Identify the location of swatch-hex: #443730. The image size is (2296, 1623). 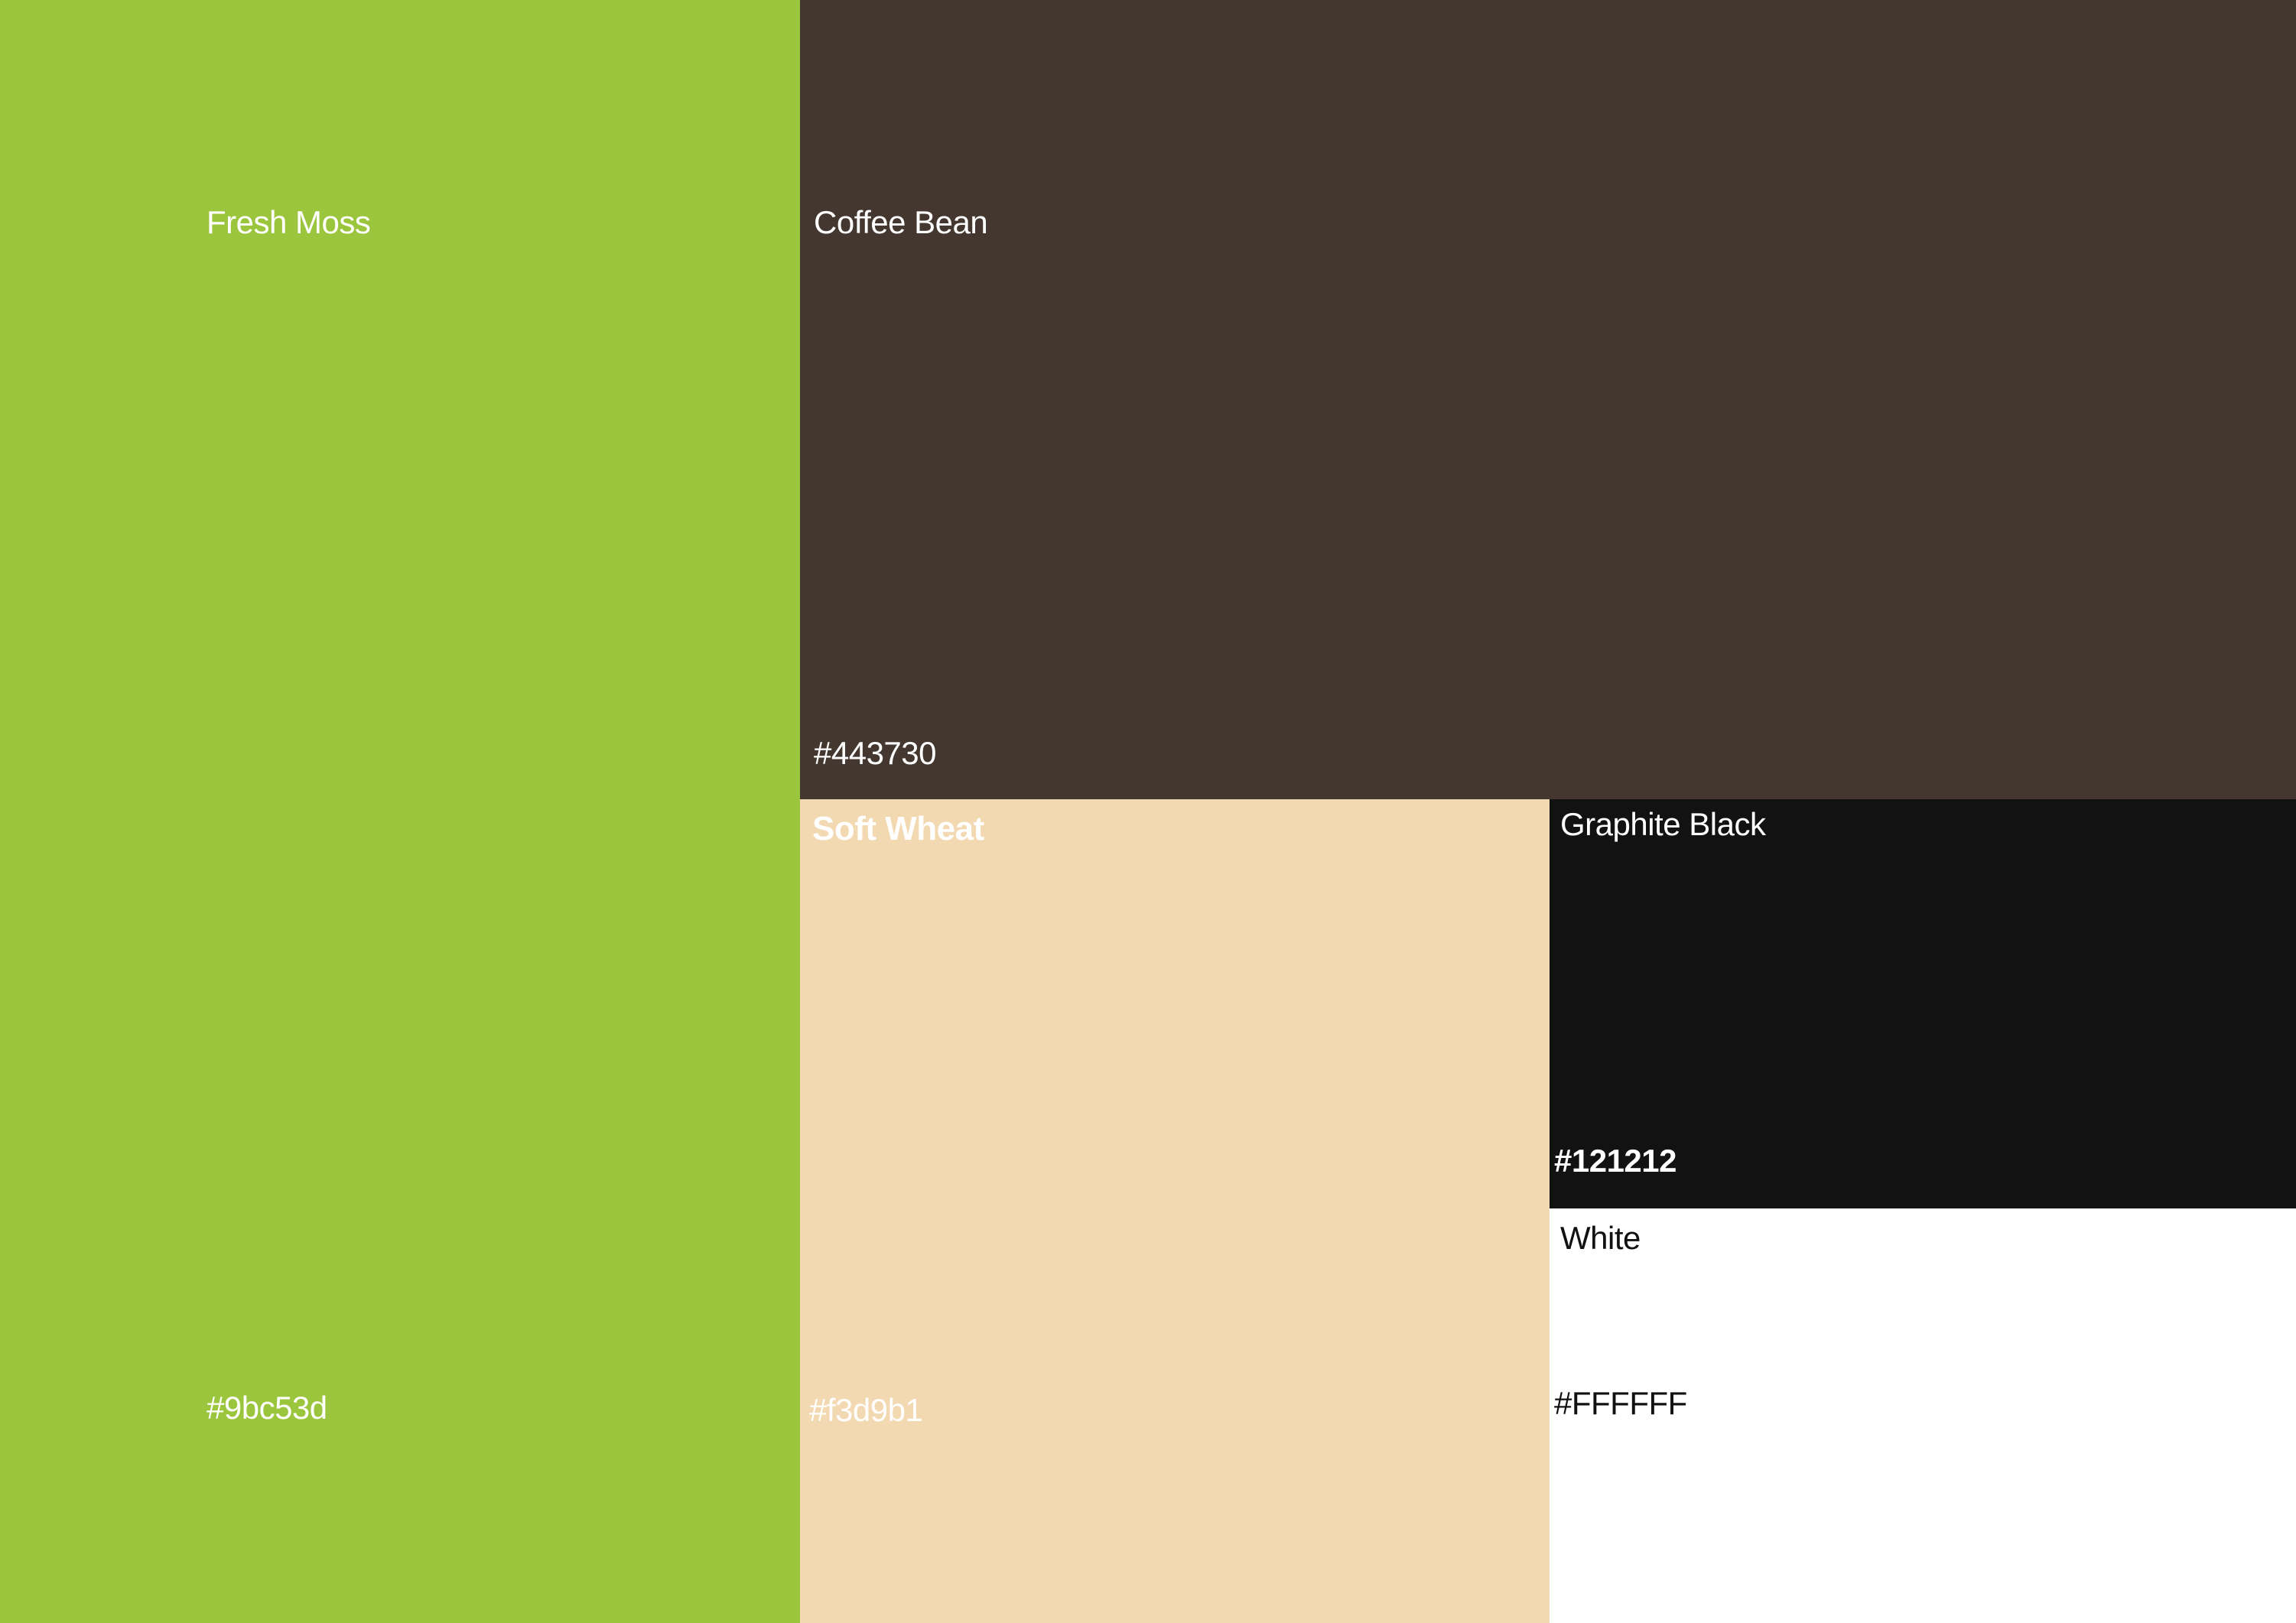
(876, 753).